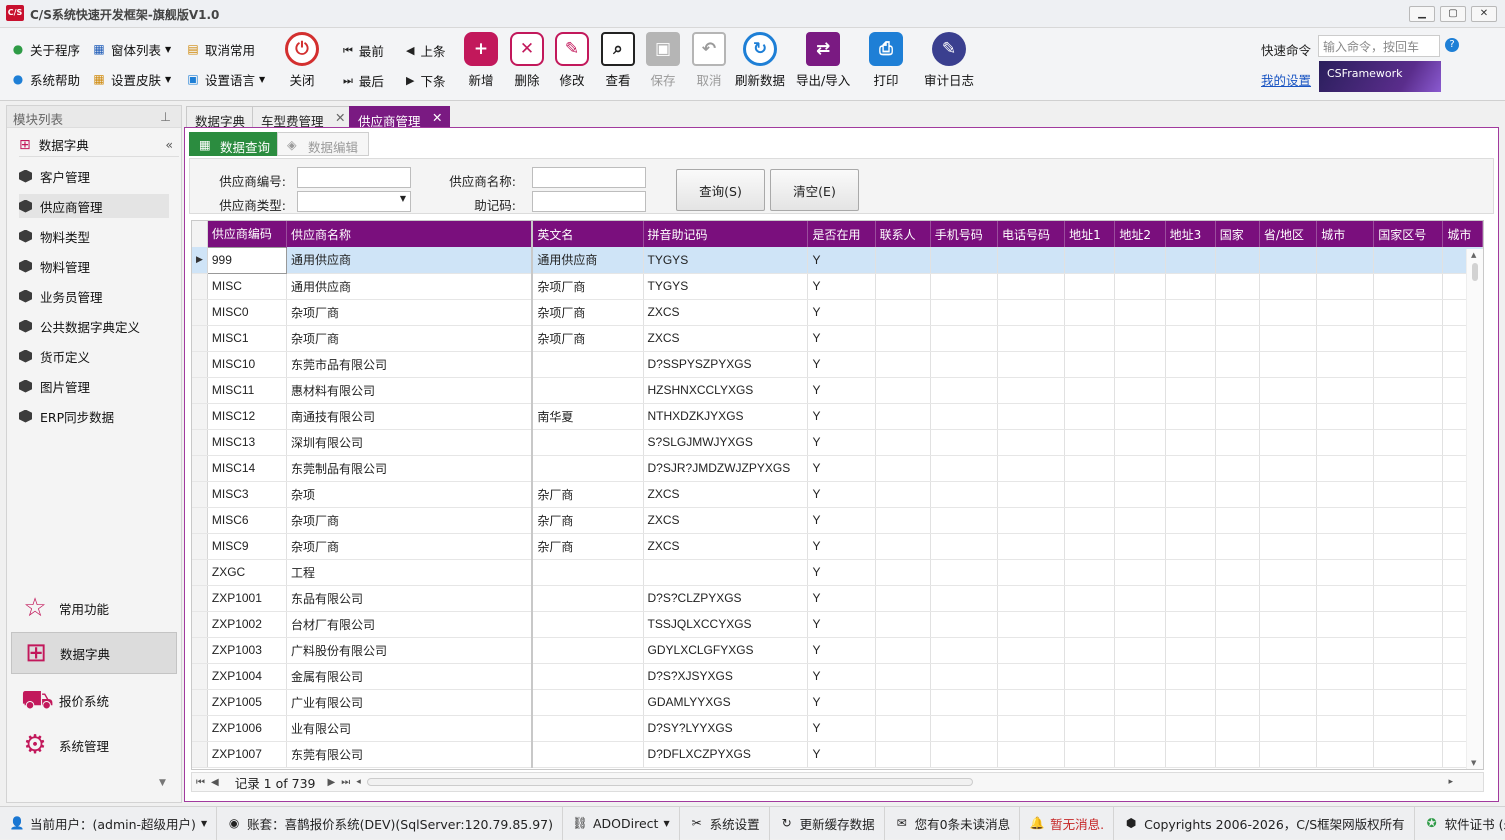 This screenshot has width=1505, height=840. What do you see at coordinates (410, 702) in the screenshot?
I see `table-cell: 广业有限公司` at bounding box center [410, 702].